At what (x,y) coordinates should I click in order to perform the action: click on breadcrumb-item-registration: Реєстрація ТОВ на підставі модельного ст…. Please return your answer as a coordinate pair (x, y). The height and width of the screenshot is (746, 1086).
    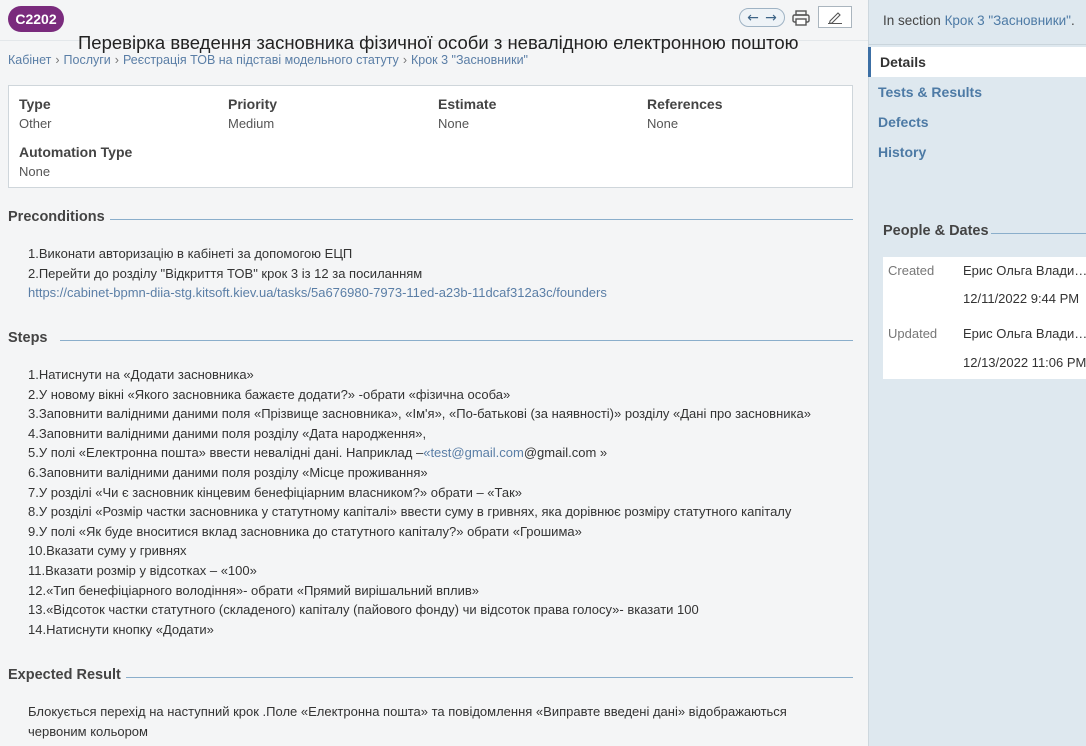
    Looking at the image, I should click on (261, 60).